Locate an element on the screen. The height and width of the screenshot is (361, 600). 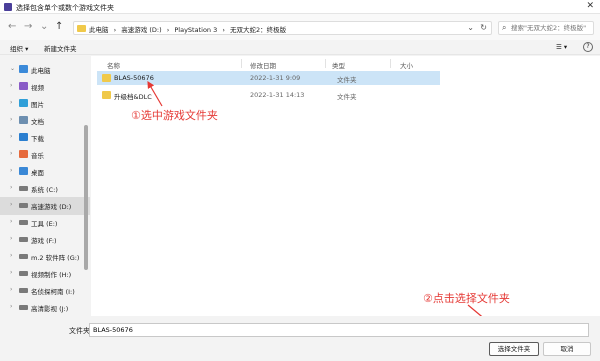
dialog-footer: 文件夹: 选择文件夹 取消 is located at coordinates (300, 338).